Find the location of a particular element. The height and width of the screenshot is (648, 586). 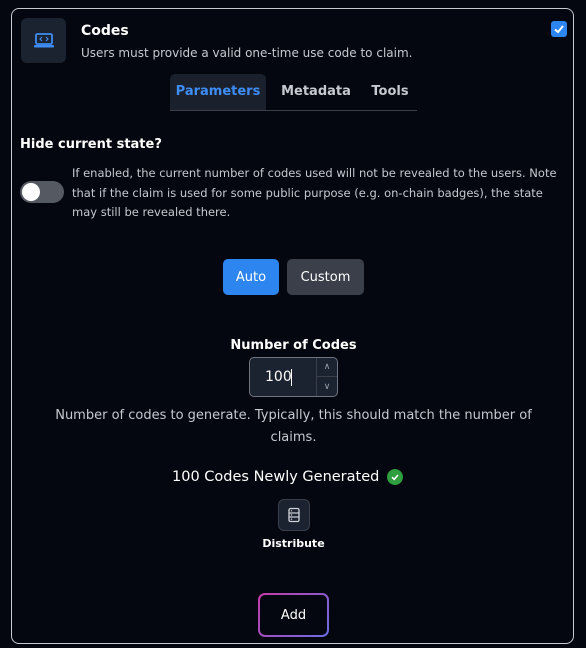

add-button: Add is located at coordinates (293, 615).